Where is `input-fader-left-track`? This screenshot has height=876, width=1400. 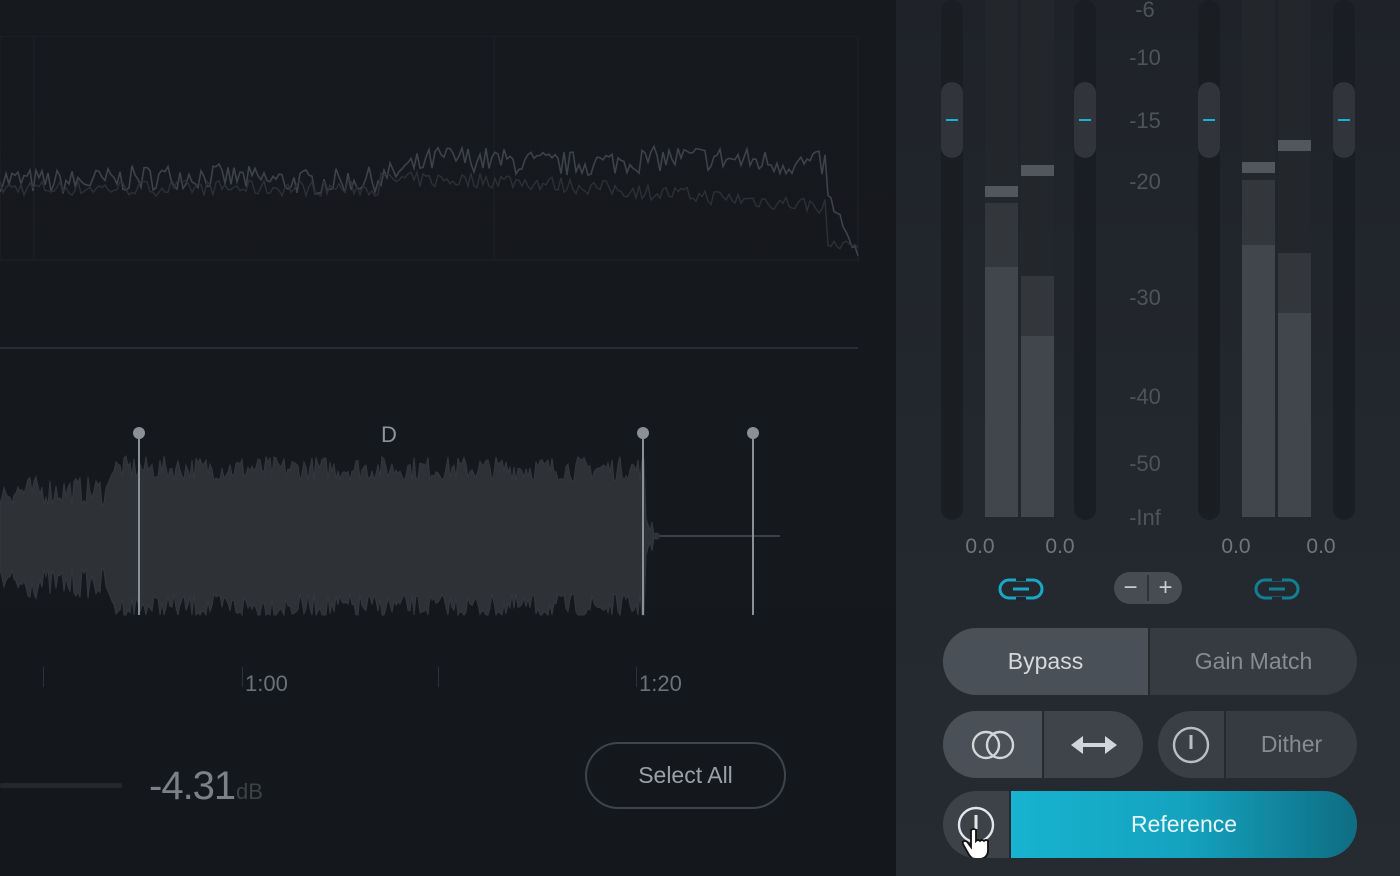
input-fader-left-track is located at coordinates (952, 260).